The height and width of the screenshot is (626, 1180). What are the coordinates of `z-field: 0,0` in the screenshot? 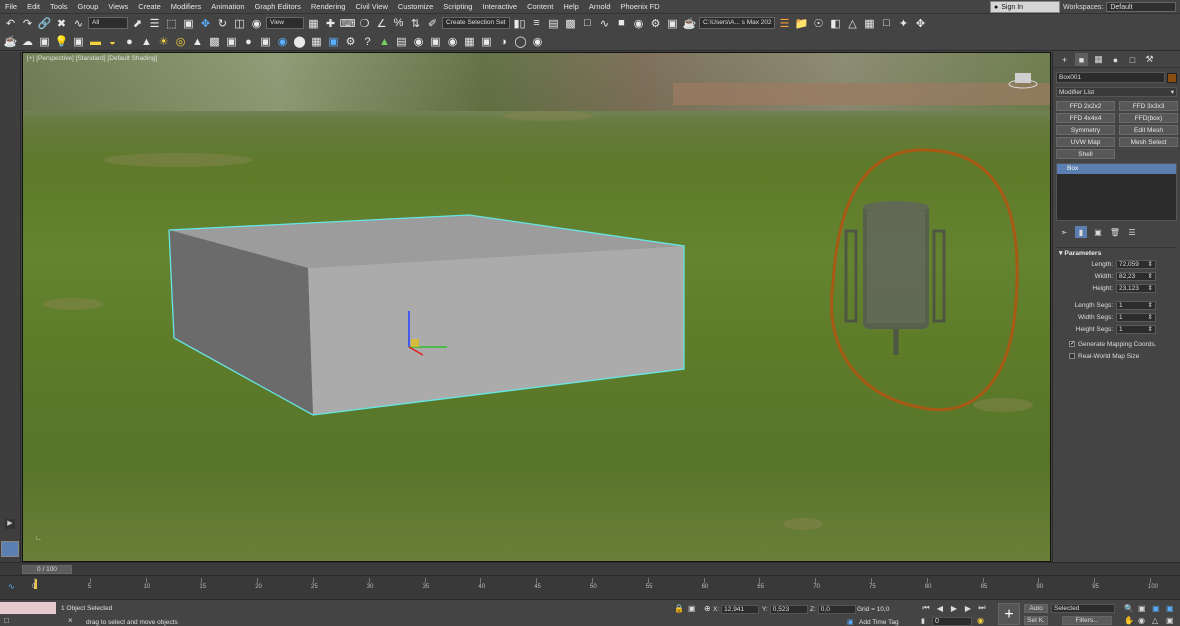 It's located at (836, 609).